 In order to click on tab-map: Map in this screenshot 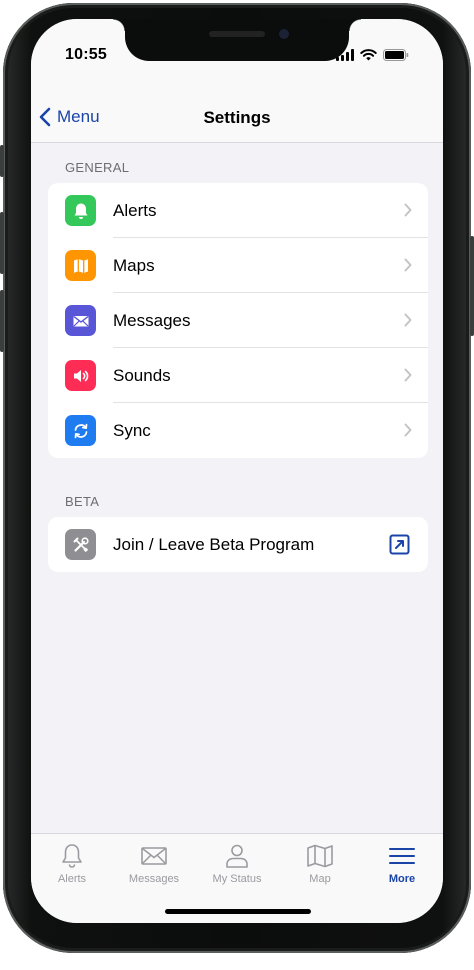, I will do `click(320, 862)`.